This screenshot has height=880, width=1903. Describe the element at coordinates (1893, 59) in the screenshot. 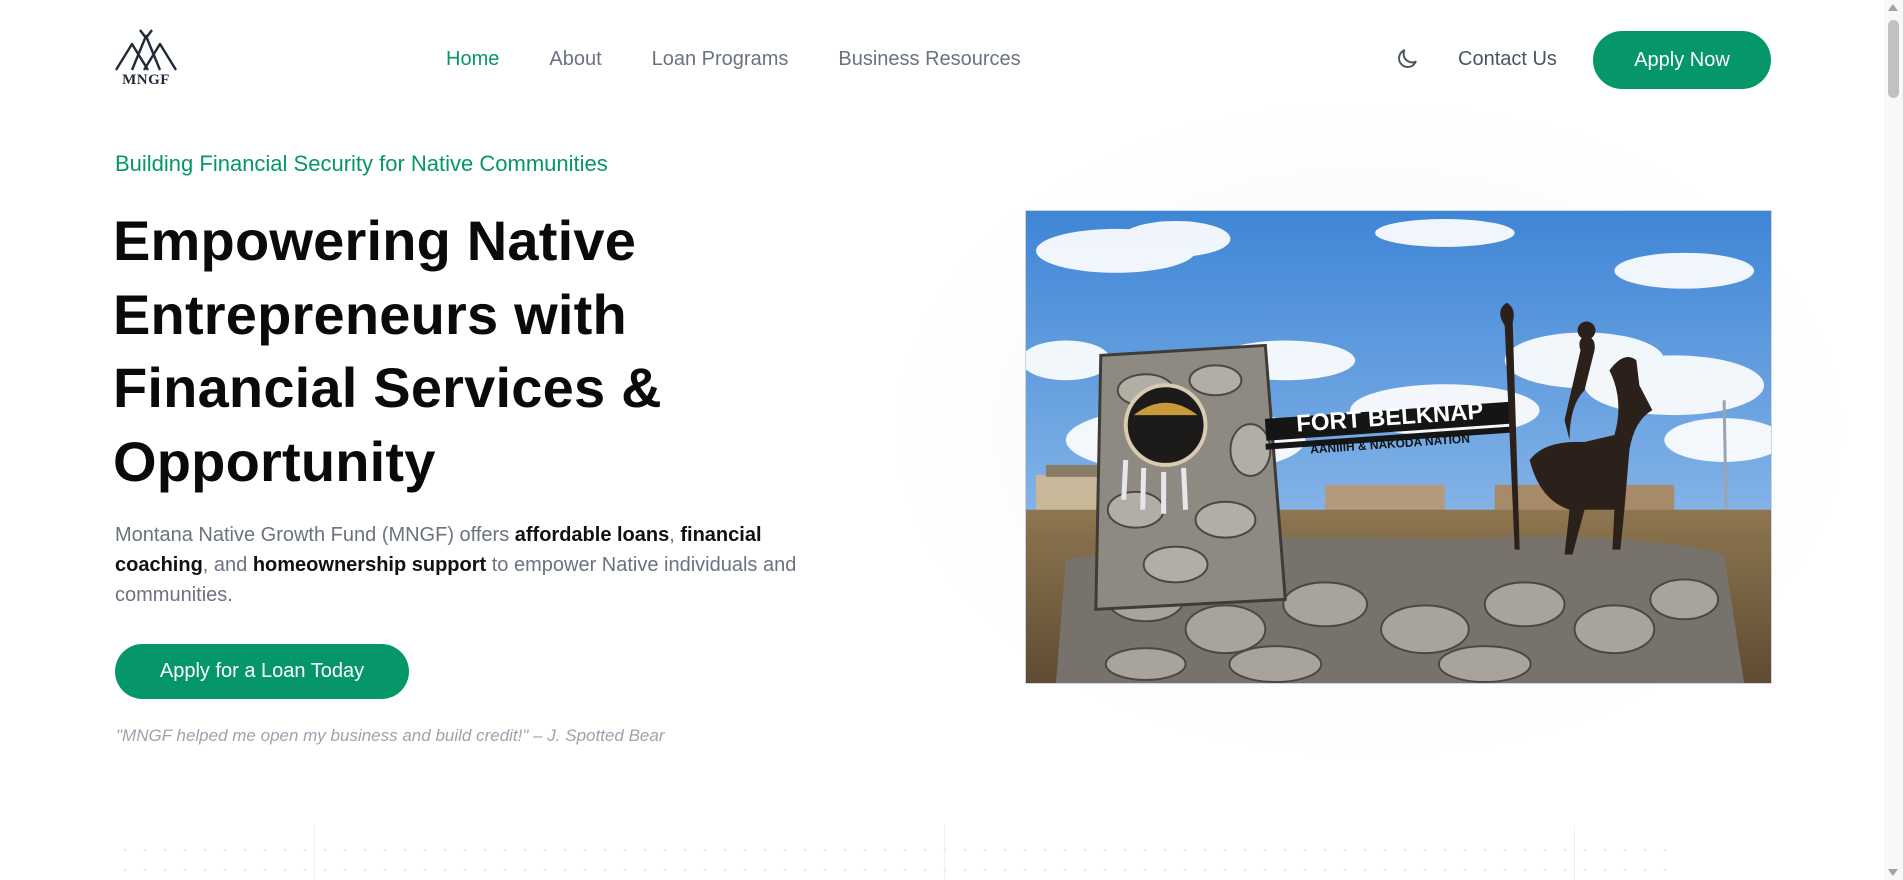

I see `scrollbar-thumb` at that location.